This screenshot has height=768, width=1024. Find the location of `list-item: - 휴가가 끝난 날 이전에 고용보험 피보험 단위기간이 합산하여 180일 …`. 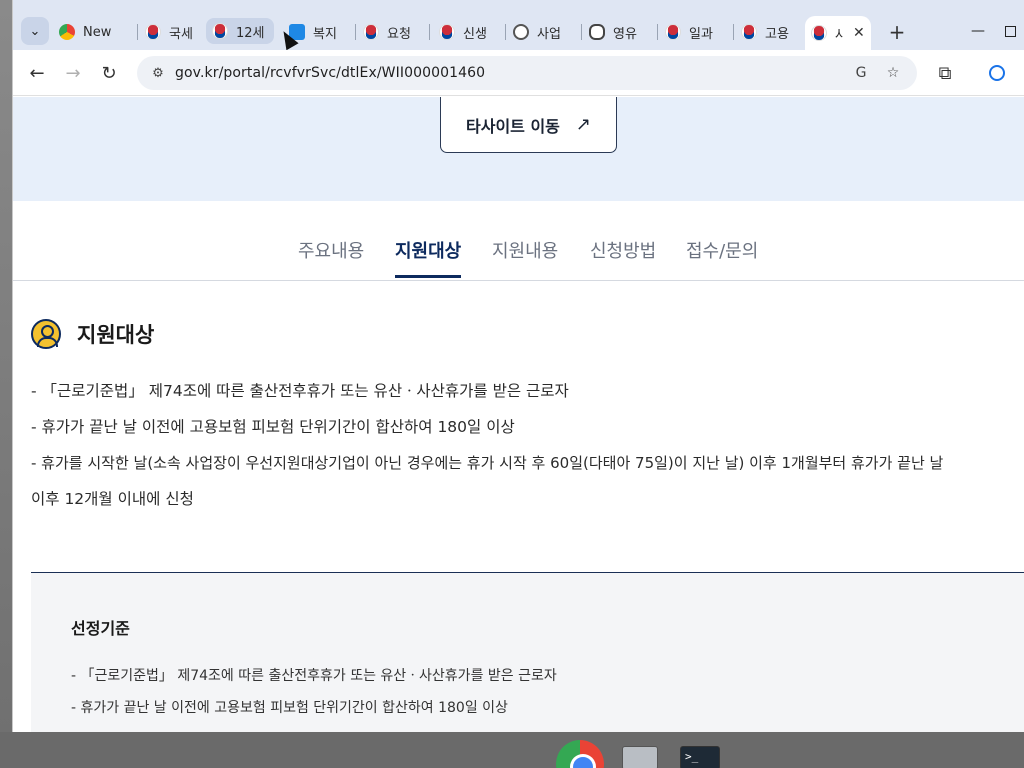

list-item: - 휴가가 끝난 날 이전에 고용보험 피보험 단위기간이 합산하여 180일 … is located at coordinates (273, 427).